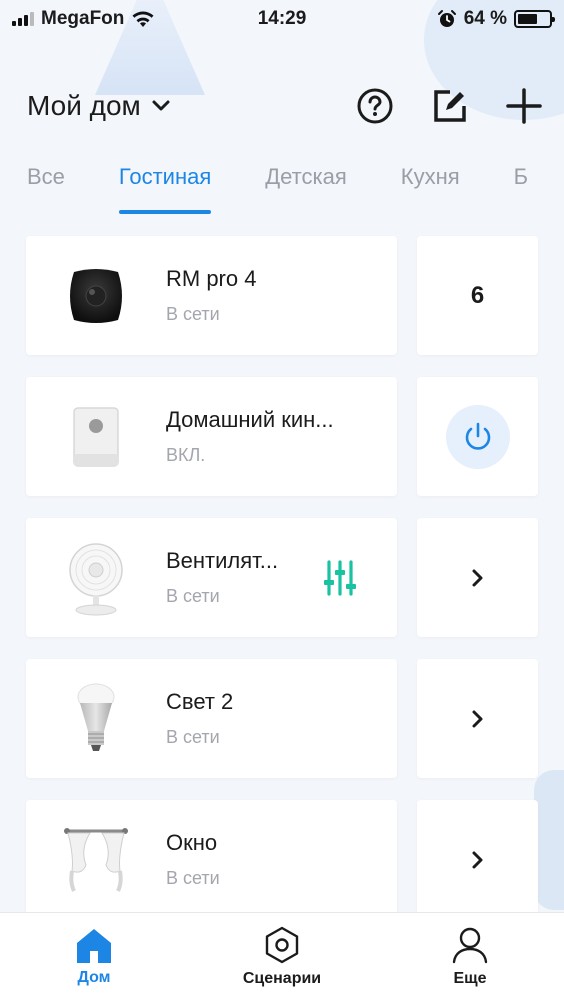 The image size is (564, 1000). I want to click on device-count: 6, so click(477, 295).